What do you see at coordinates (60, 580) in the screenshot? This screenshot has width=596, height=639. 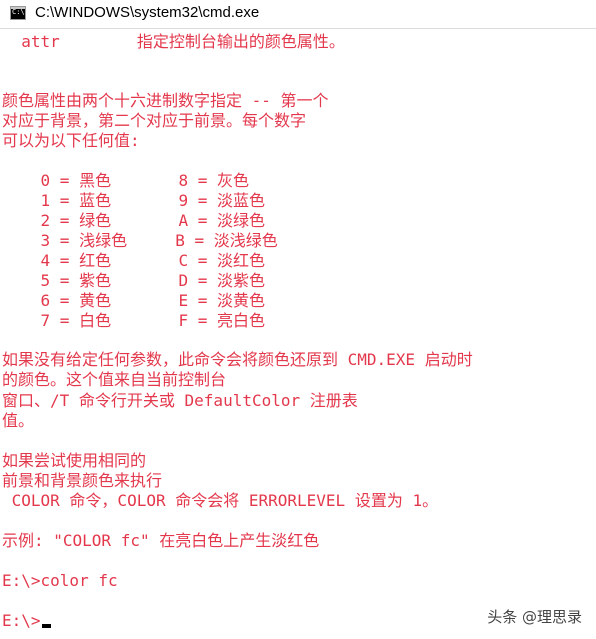 I see `command-line: E:\>color fc` at bounding box center [60, 580].